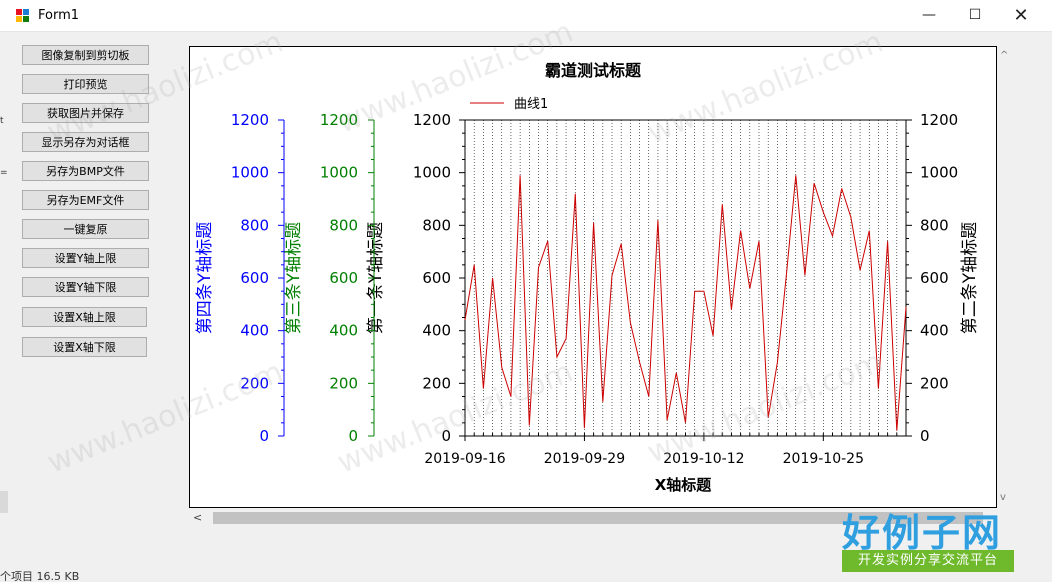 This screenshot has height=584, width=1052. What do you see at coordinates (343, 278) in the screenshot?
I see `y3-tick-label: 600` at bounding box center [343, 278].